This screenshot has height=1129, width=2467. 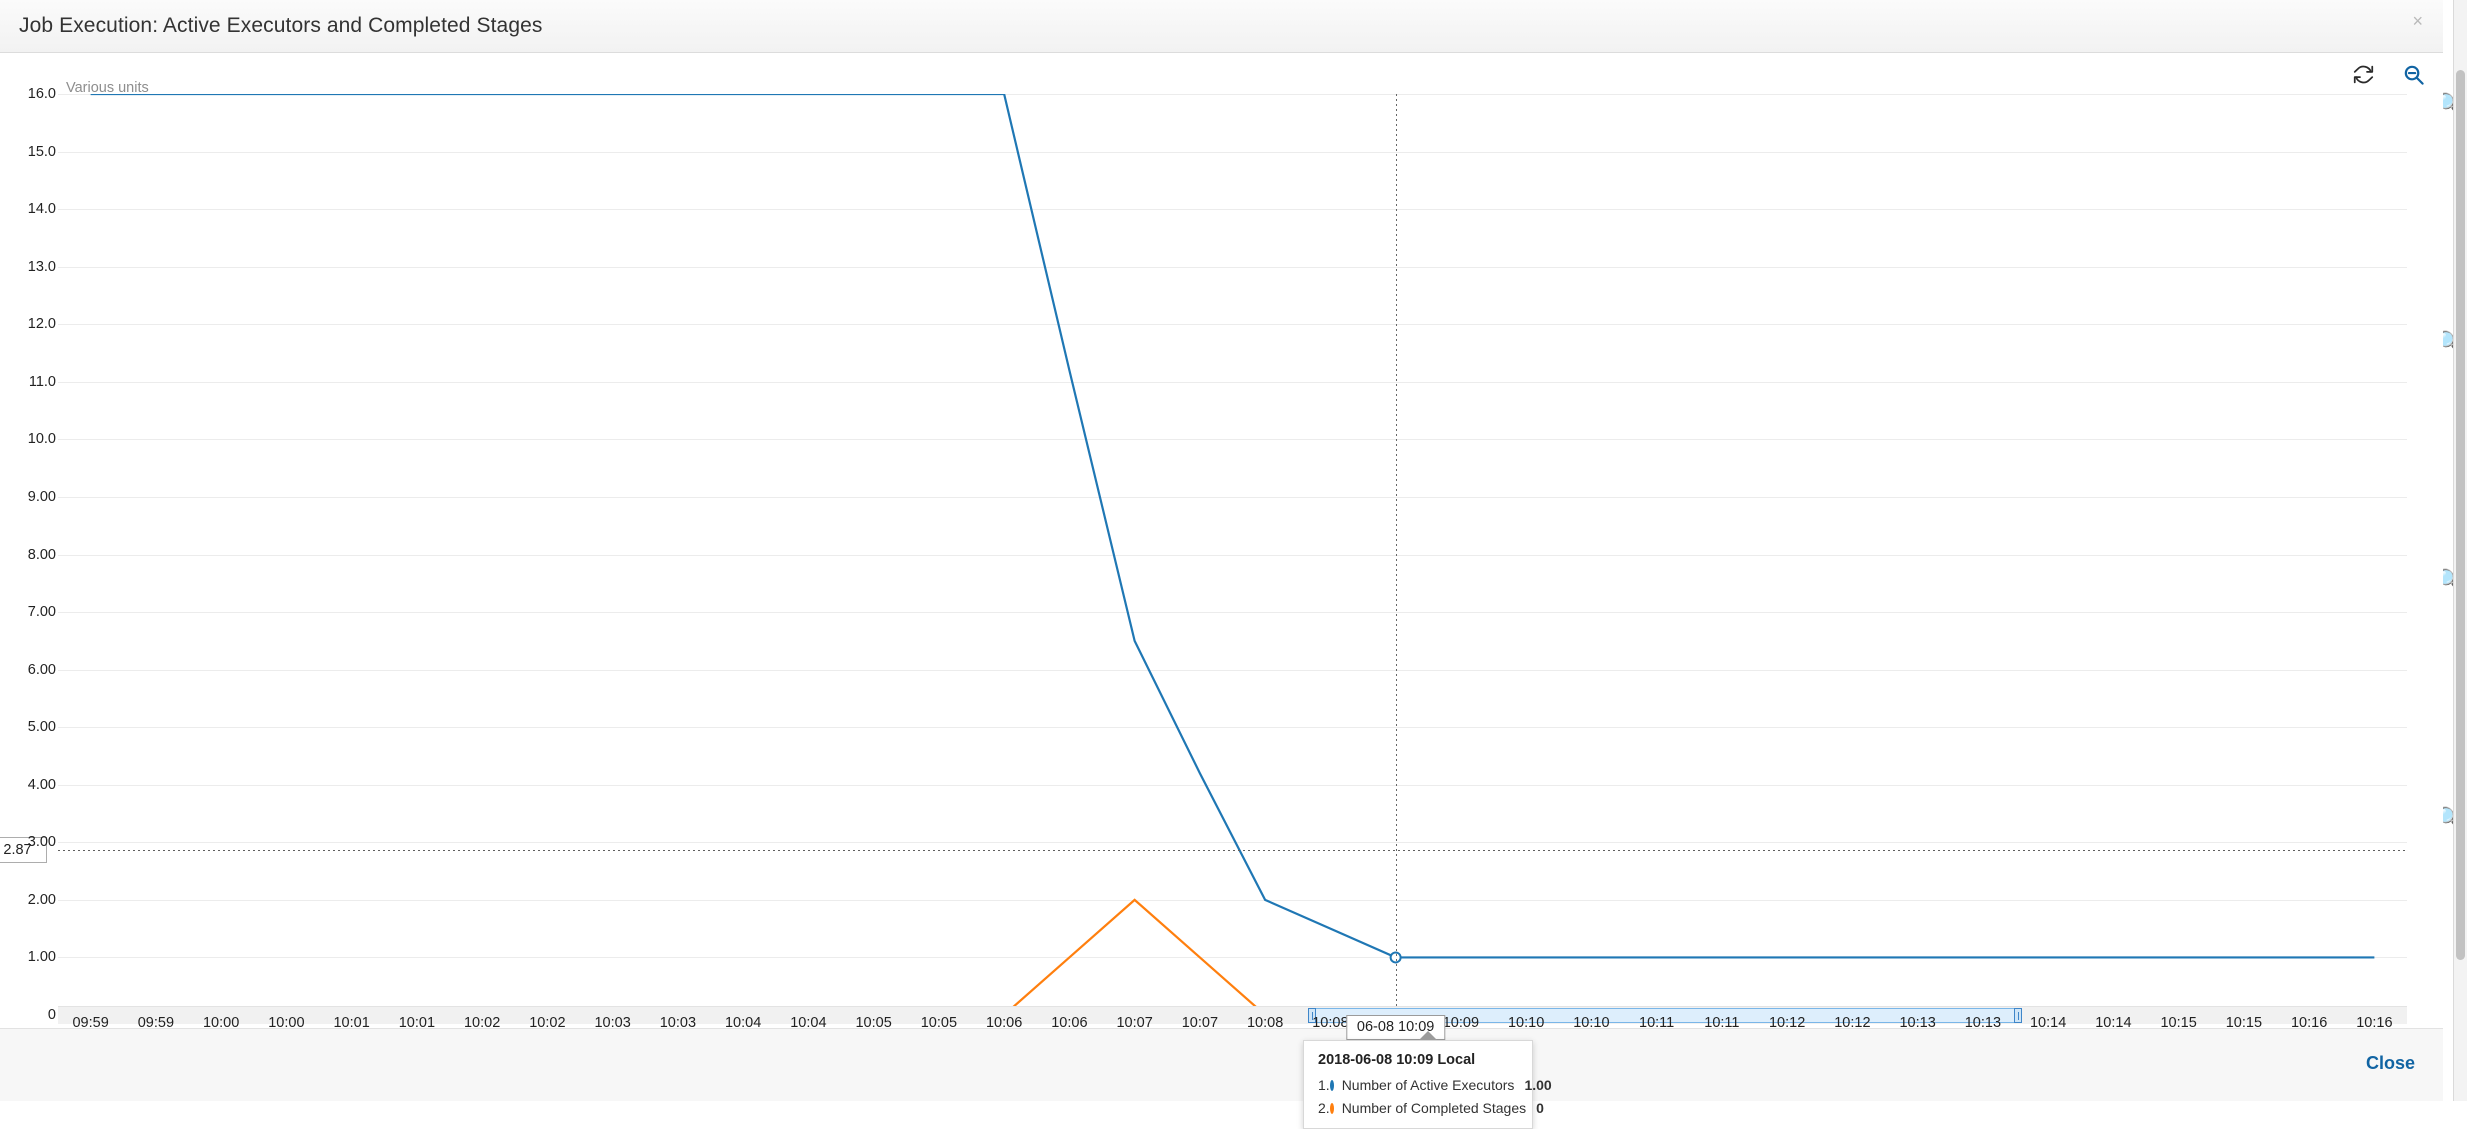 I want to click on close-icon: ×, so click(x=2417, y=21).